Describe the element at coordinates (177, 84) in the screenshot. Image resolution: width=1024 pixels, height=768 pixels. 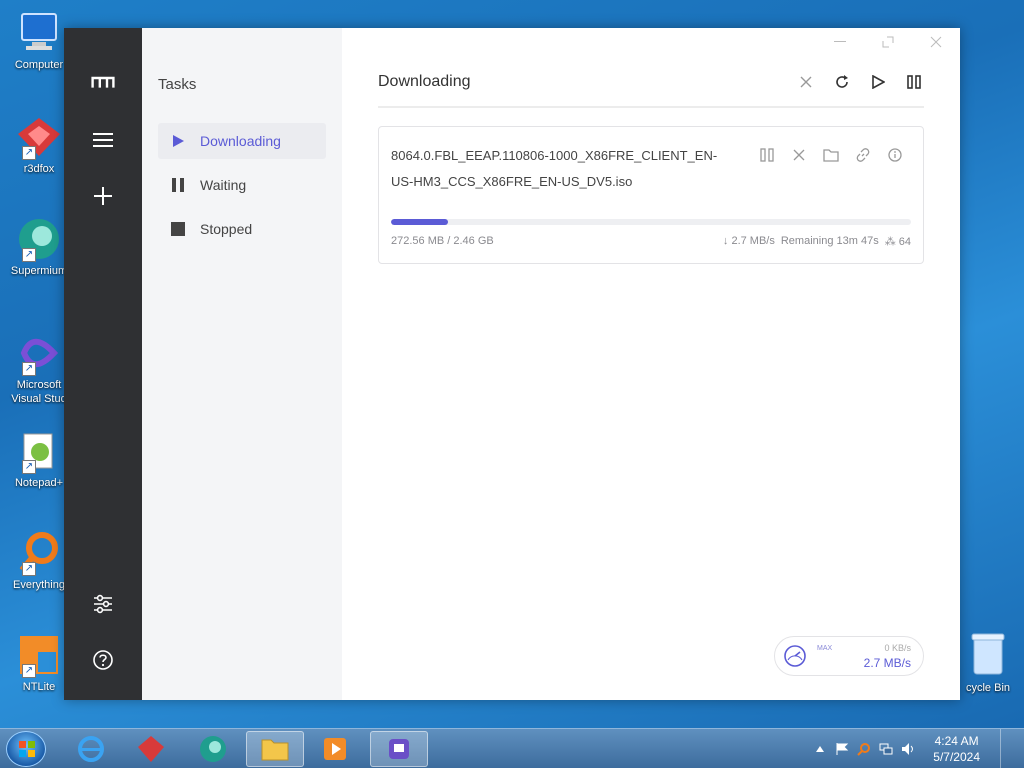
I see `sidebar-title: Tasks` at that location.